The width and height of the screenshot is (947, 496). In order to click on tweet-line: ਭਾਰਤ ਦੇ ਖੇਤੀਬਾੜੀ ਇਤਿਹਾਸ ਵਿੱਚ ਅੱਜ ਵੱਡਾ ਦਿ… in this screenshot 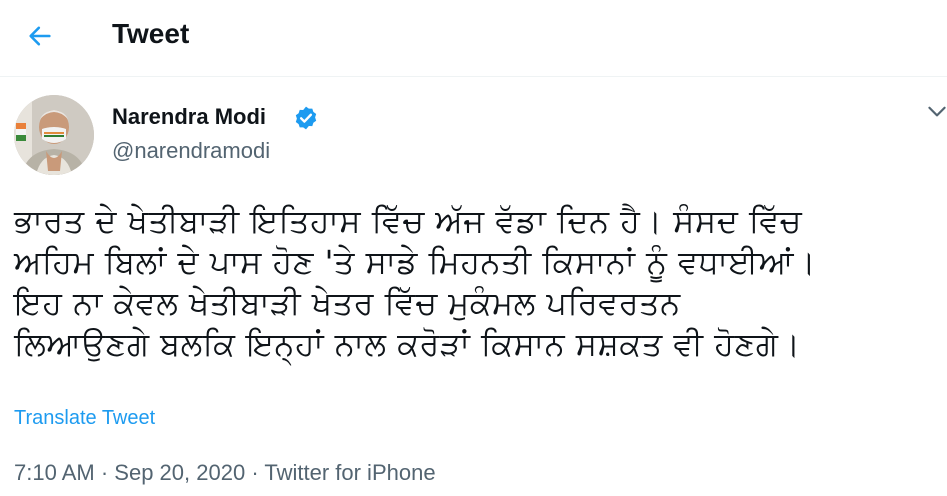, I will do `click(408, 221)`.